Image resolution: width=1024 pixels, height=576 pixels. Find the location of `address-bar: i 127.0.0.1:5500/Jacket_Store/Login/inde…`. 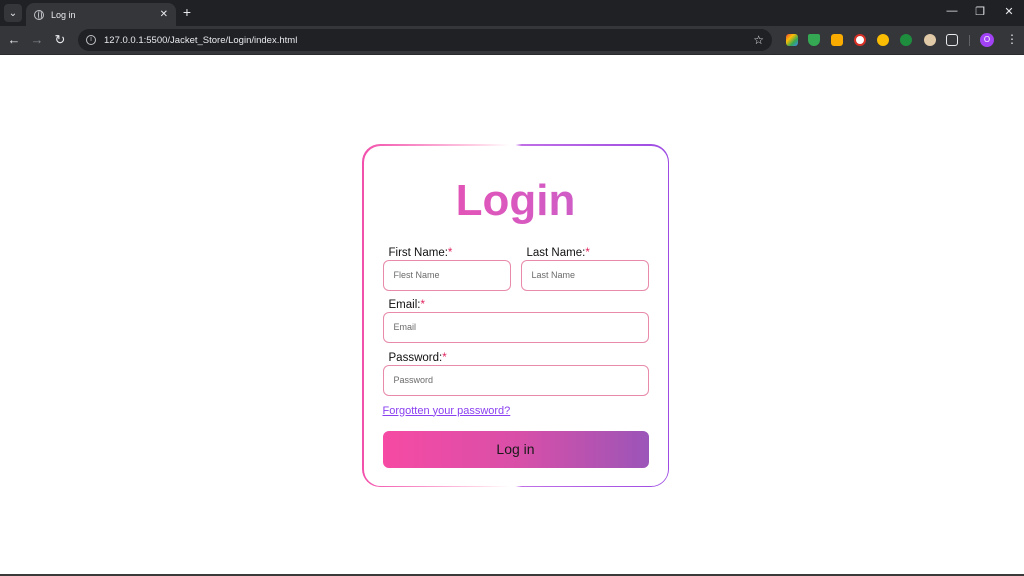

address-bar: i 127.0.0.1:5500/Jacket_Store/Login/inde… is located at coordinates (425, 40).